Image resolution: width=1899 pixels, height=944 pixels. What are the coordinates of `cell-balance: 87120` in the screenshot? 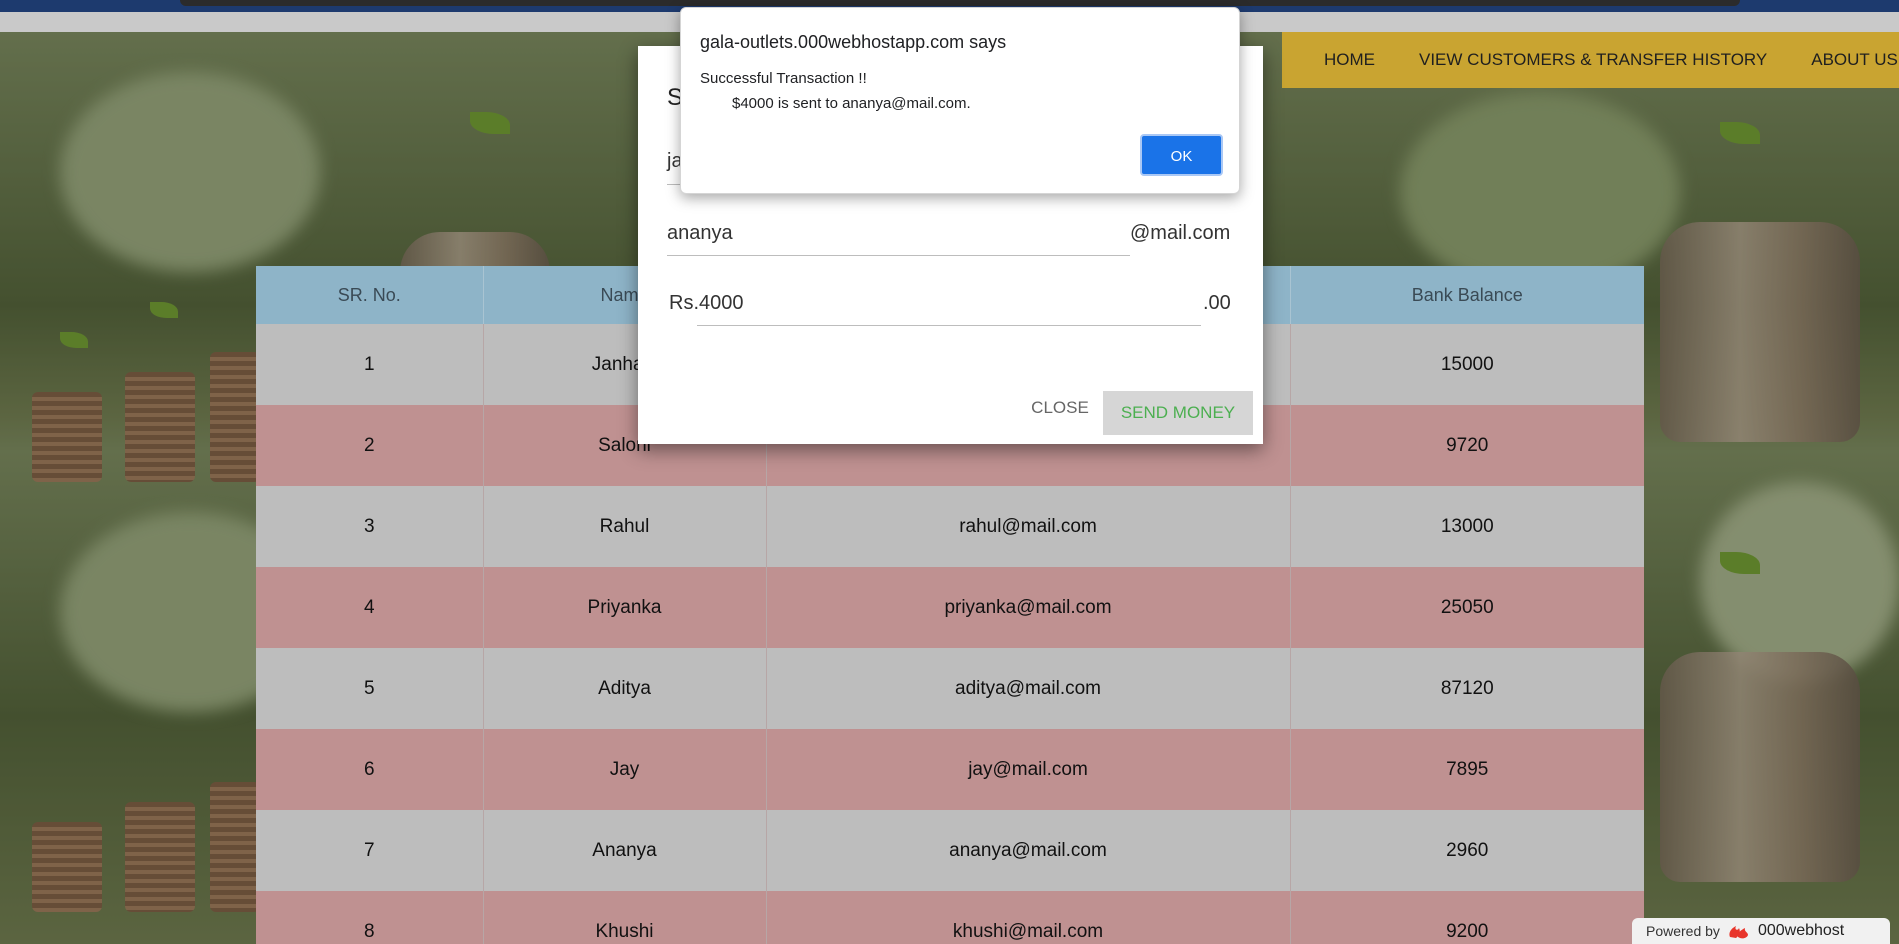 It's located at (1467, 688).